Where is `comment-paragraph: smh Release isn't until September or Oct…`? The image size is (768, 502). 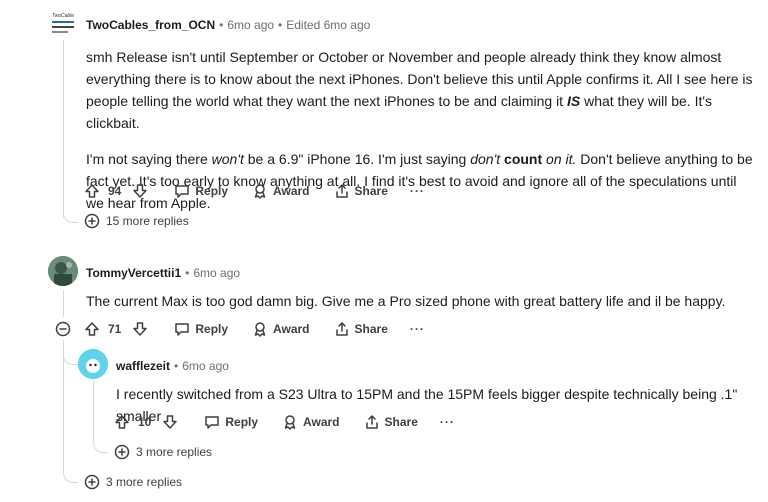
comment-paragraph: smh Release isn't until September or Oct… is located at coordinates (419, 90).